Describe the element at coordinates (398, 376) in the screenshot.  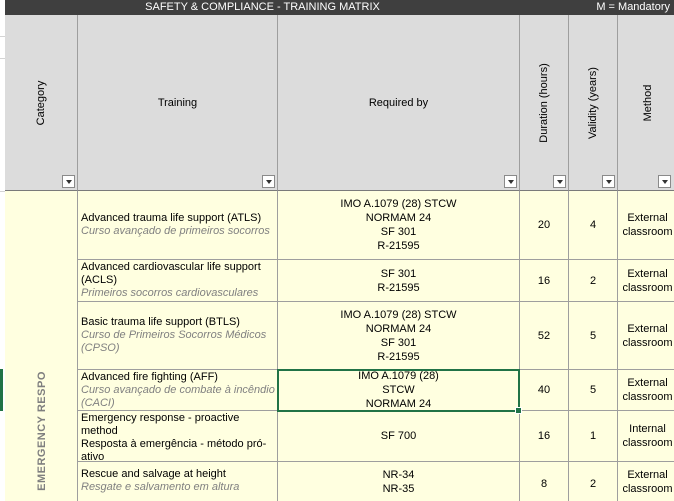
I see `requirement: IMO A.1079 (28)` at that location.